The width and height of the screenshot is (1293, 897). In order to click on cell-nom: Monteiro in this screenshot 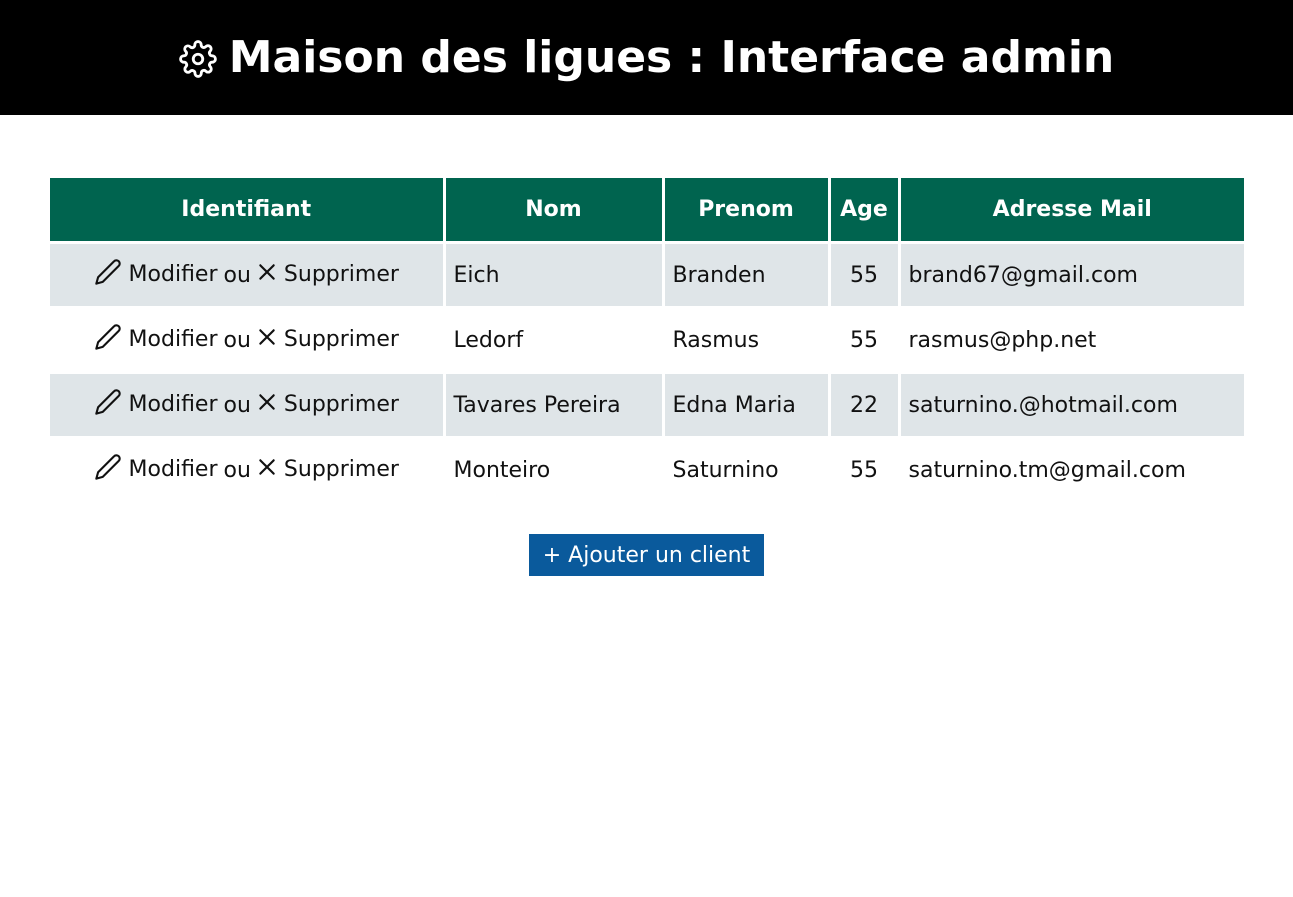, I will do `click(552, 470)`.